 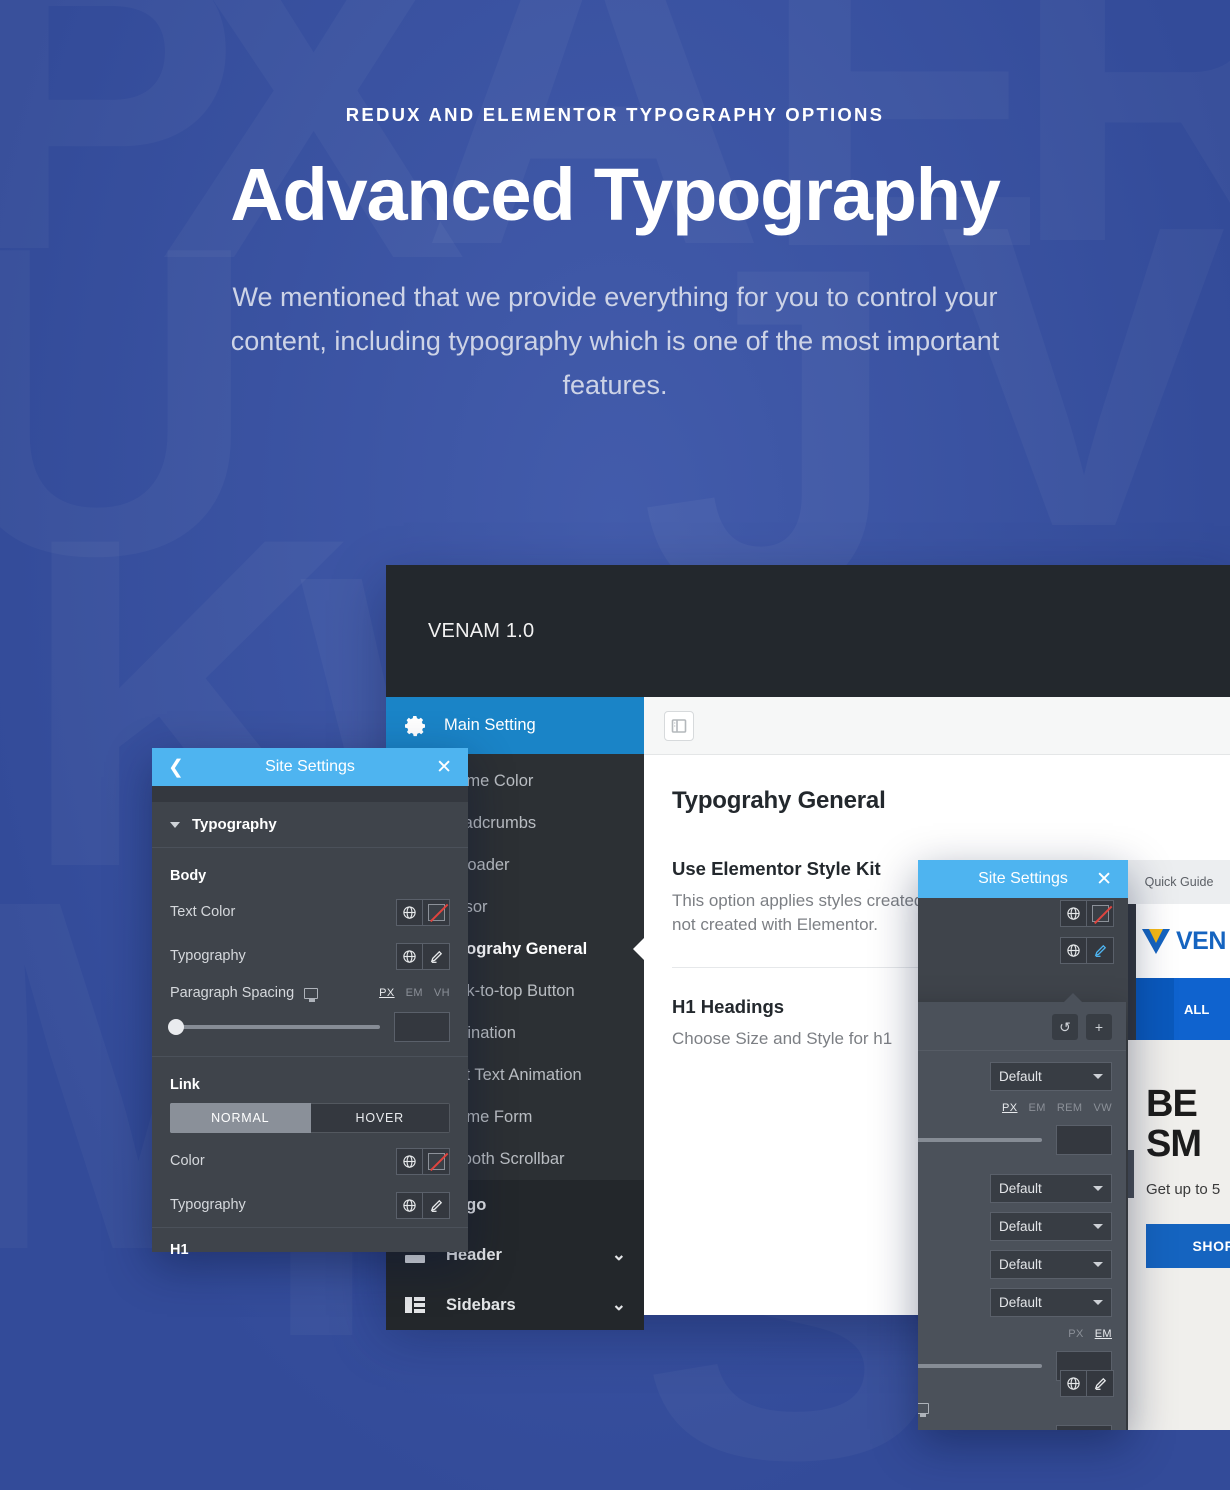 What do you see at coordinates (232, 993) in the screenshot?
I see `paragraph-spacing-label: Paragraph Spacing` at bounding box center [232, 993].